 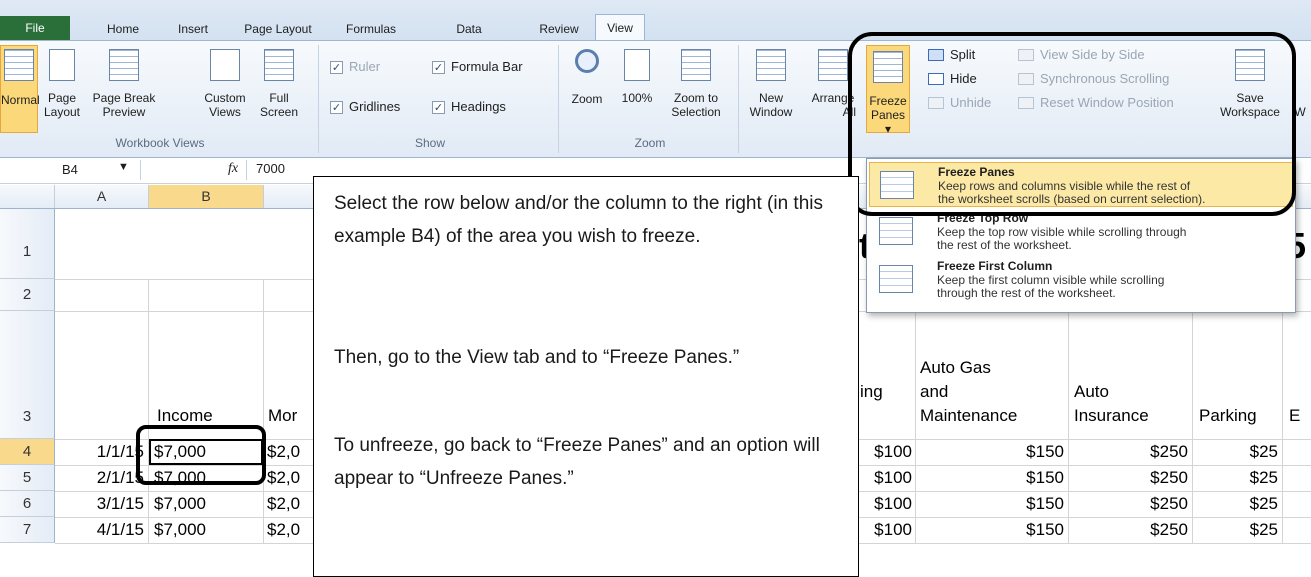 I want to click on header-income: Income, so click(x=185, y=415).